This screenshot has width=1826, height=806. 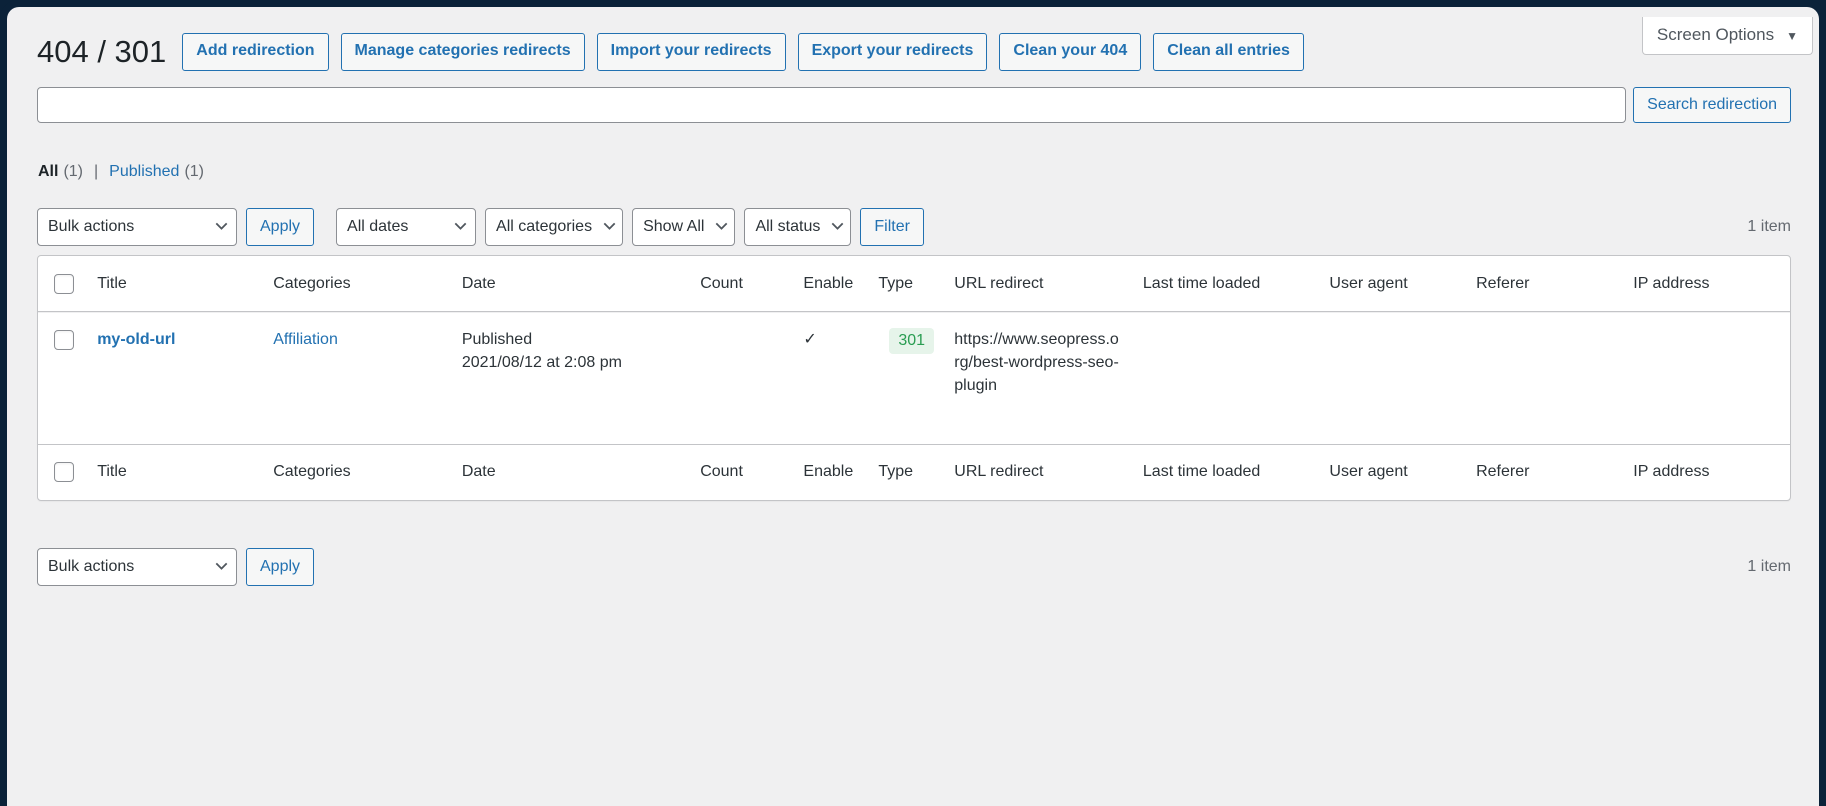 What do you see at coordinates (1228, 52) in the screenshot?
I see `clean-all-entries-button: Clean all entries` at bounding box center [1228, 52].